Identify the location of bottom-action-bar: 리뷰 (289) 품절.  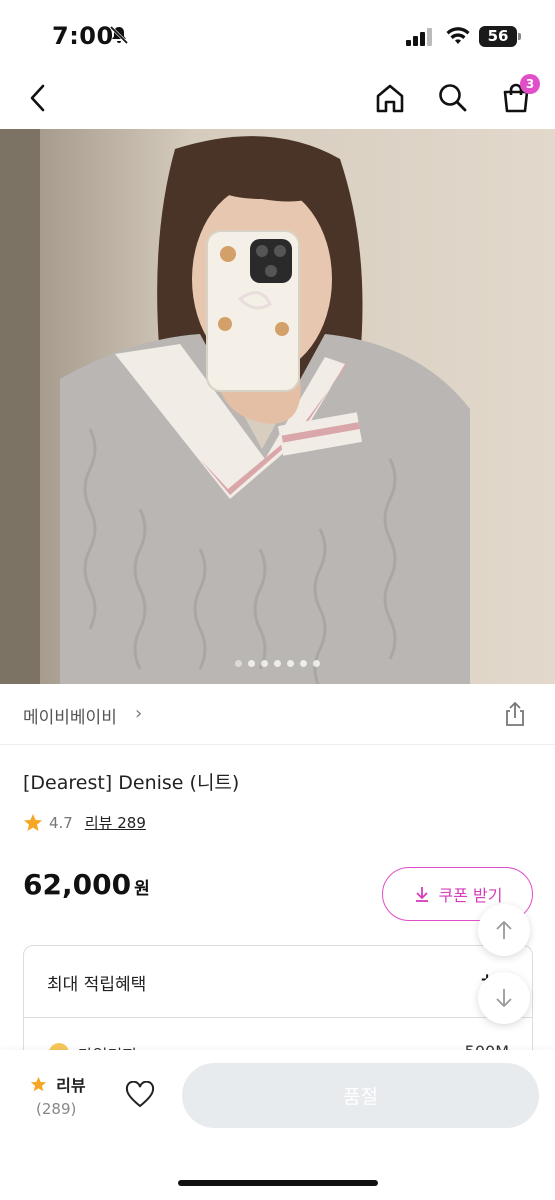
(277, 1125).